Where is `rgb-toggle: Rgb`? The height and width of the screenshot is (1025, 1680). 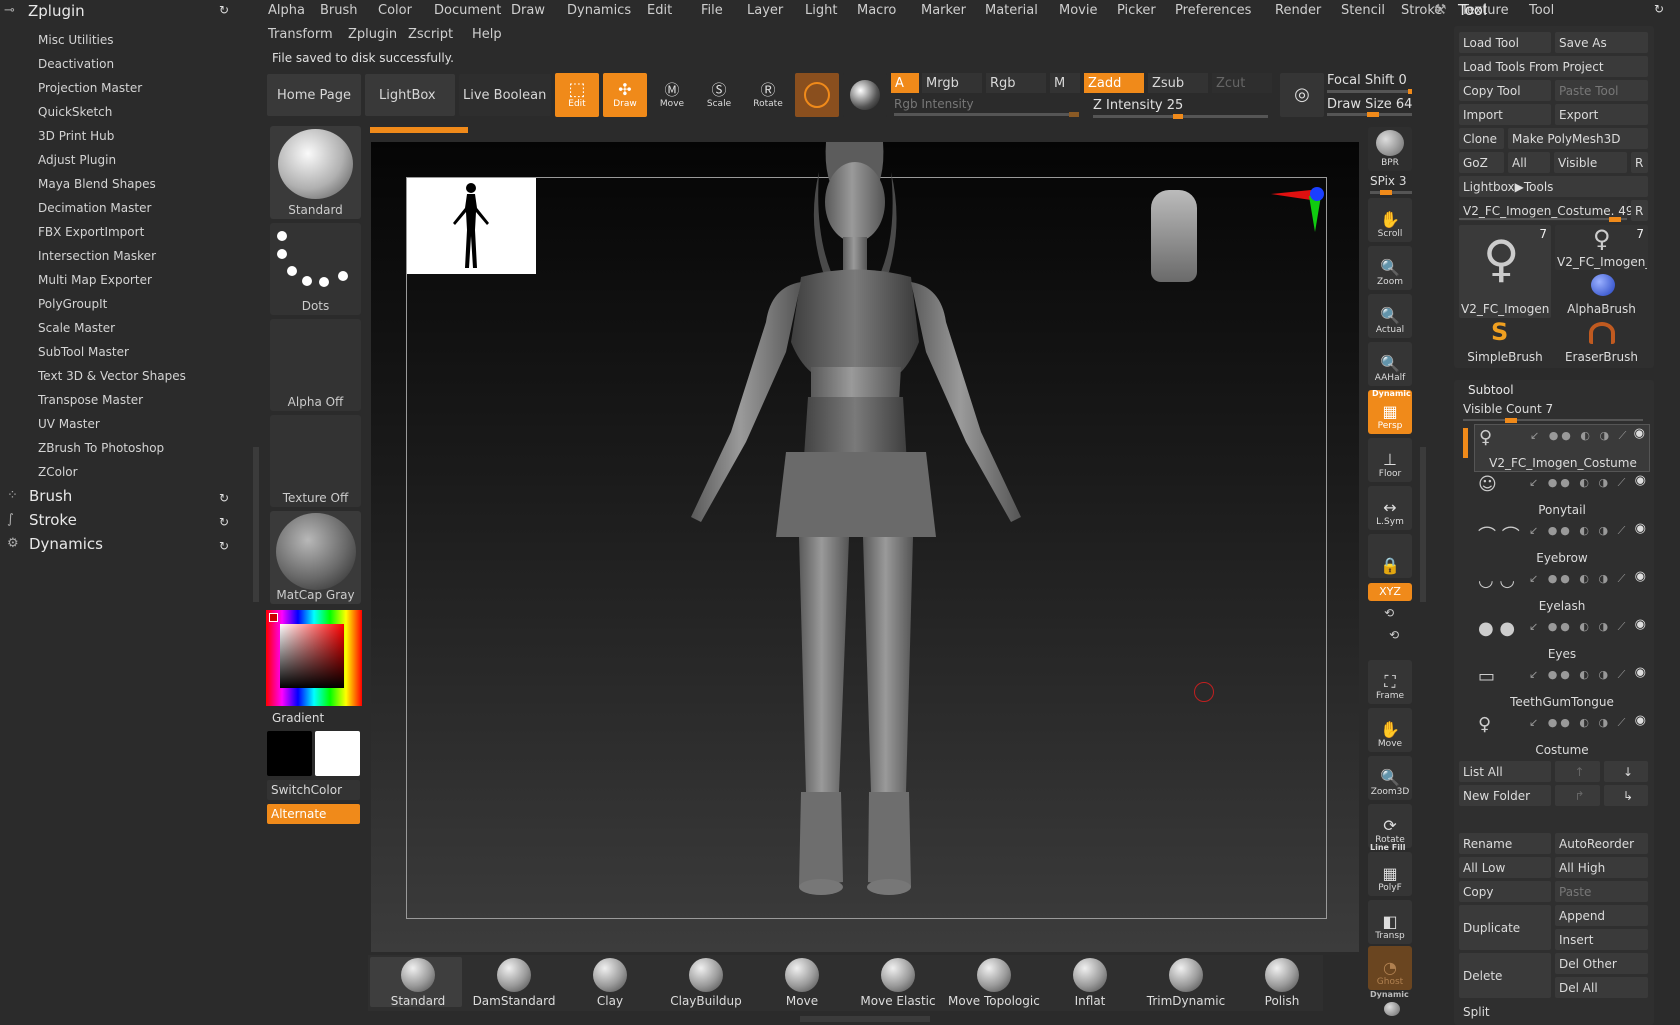 rgb-toggle: Rgb is located at coordinates (1016, 83).